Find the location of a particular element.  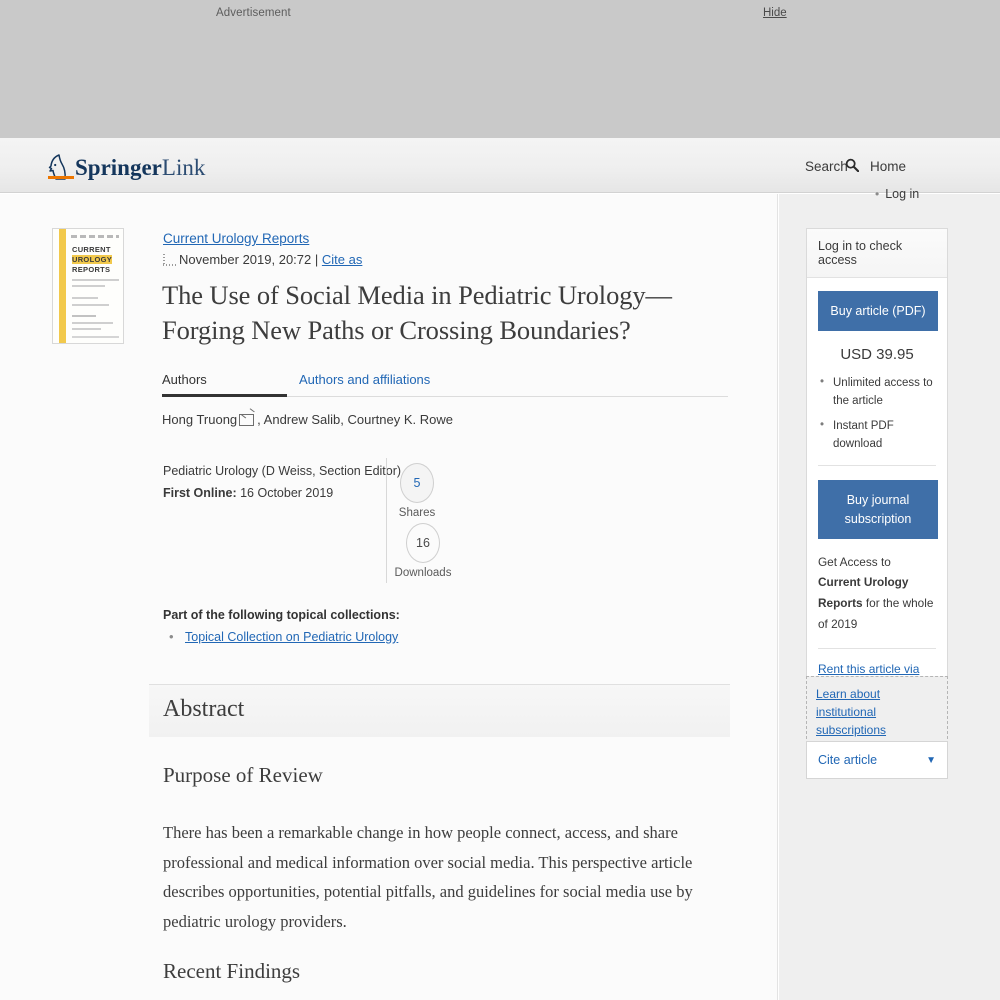

author-name-primary: Hong Truong is located at coordinates (199, 419).